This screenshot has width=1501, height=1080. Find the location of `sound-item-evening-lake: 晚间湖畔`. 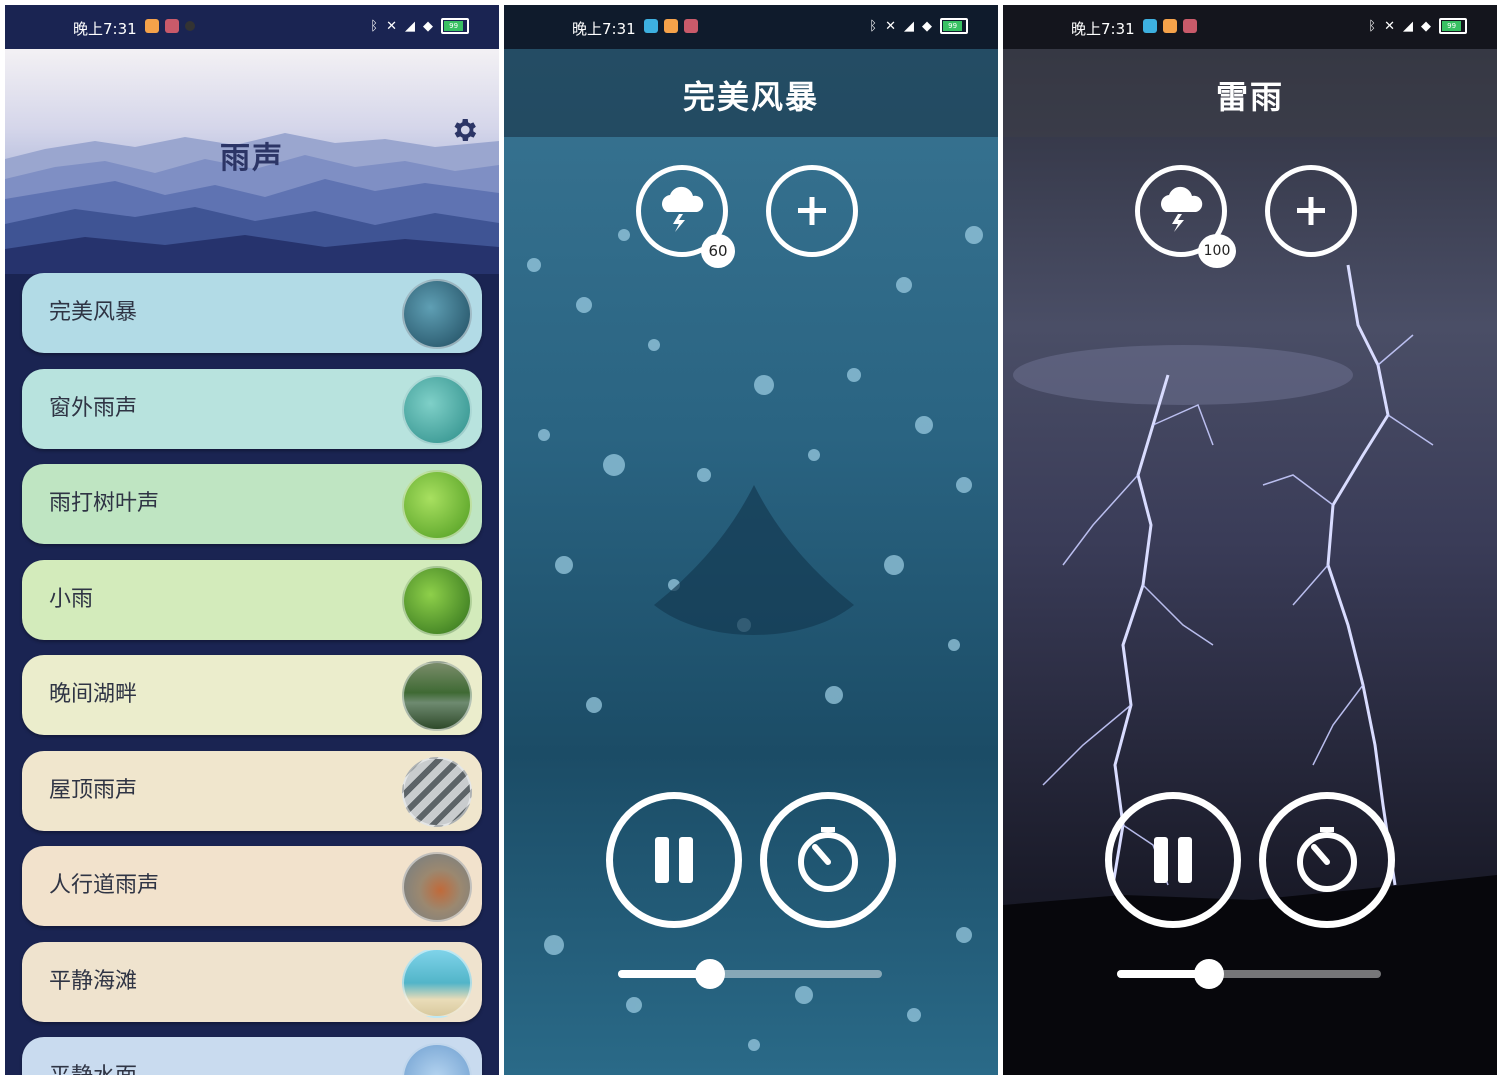

sound-item-evening-lake: 晚间湖畔 is located at coordinates (252, 695).